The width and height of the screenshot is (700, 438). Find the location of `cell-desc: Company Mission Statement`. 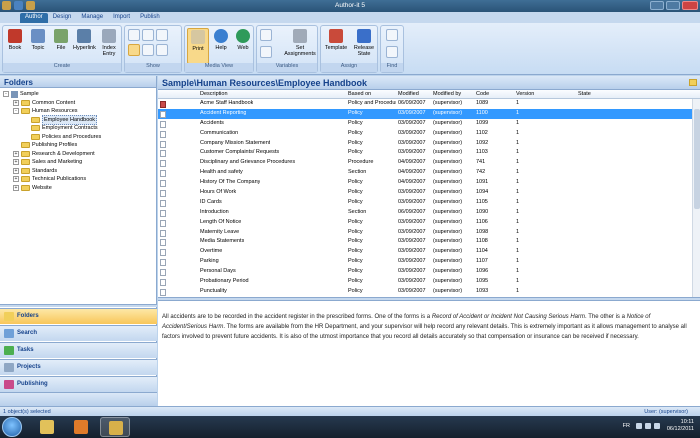

cell-desc: Company Mission Statement is located at coordinates (235, 142).